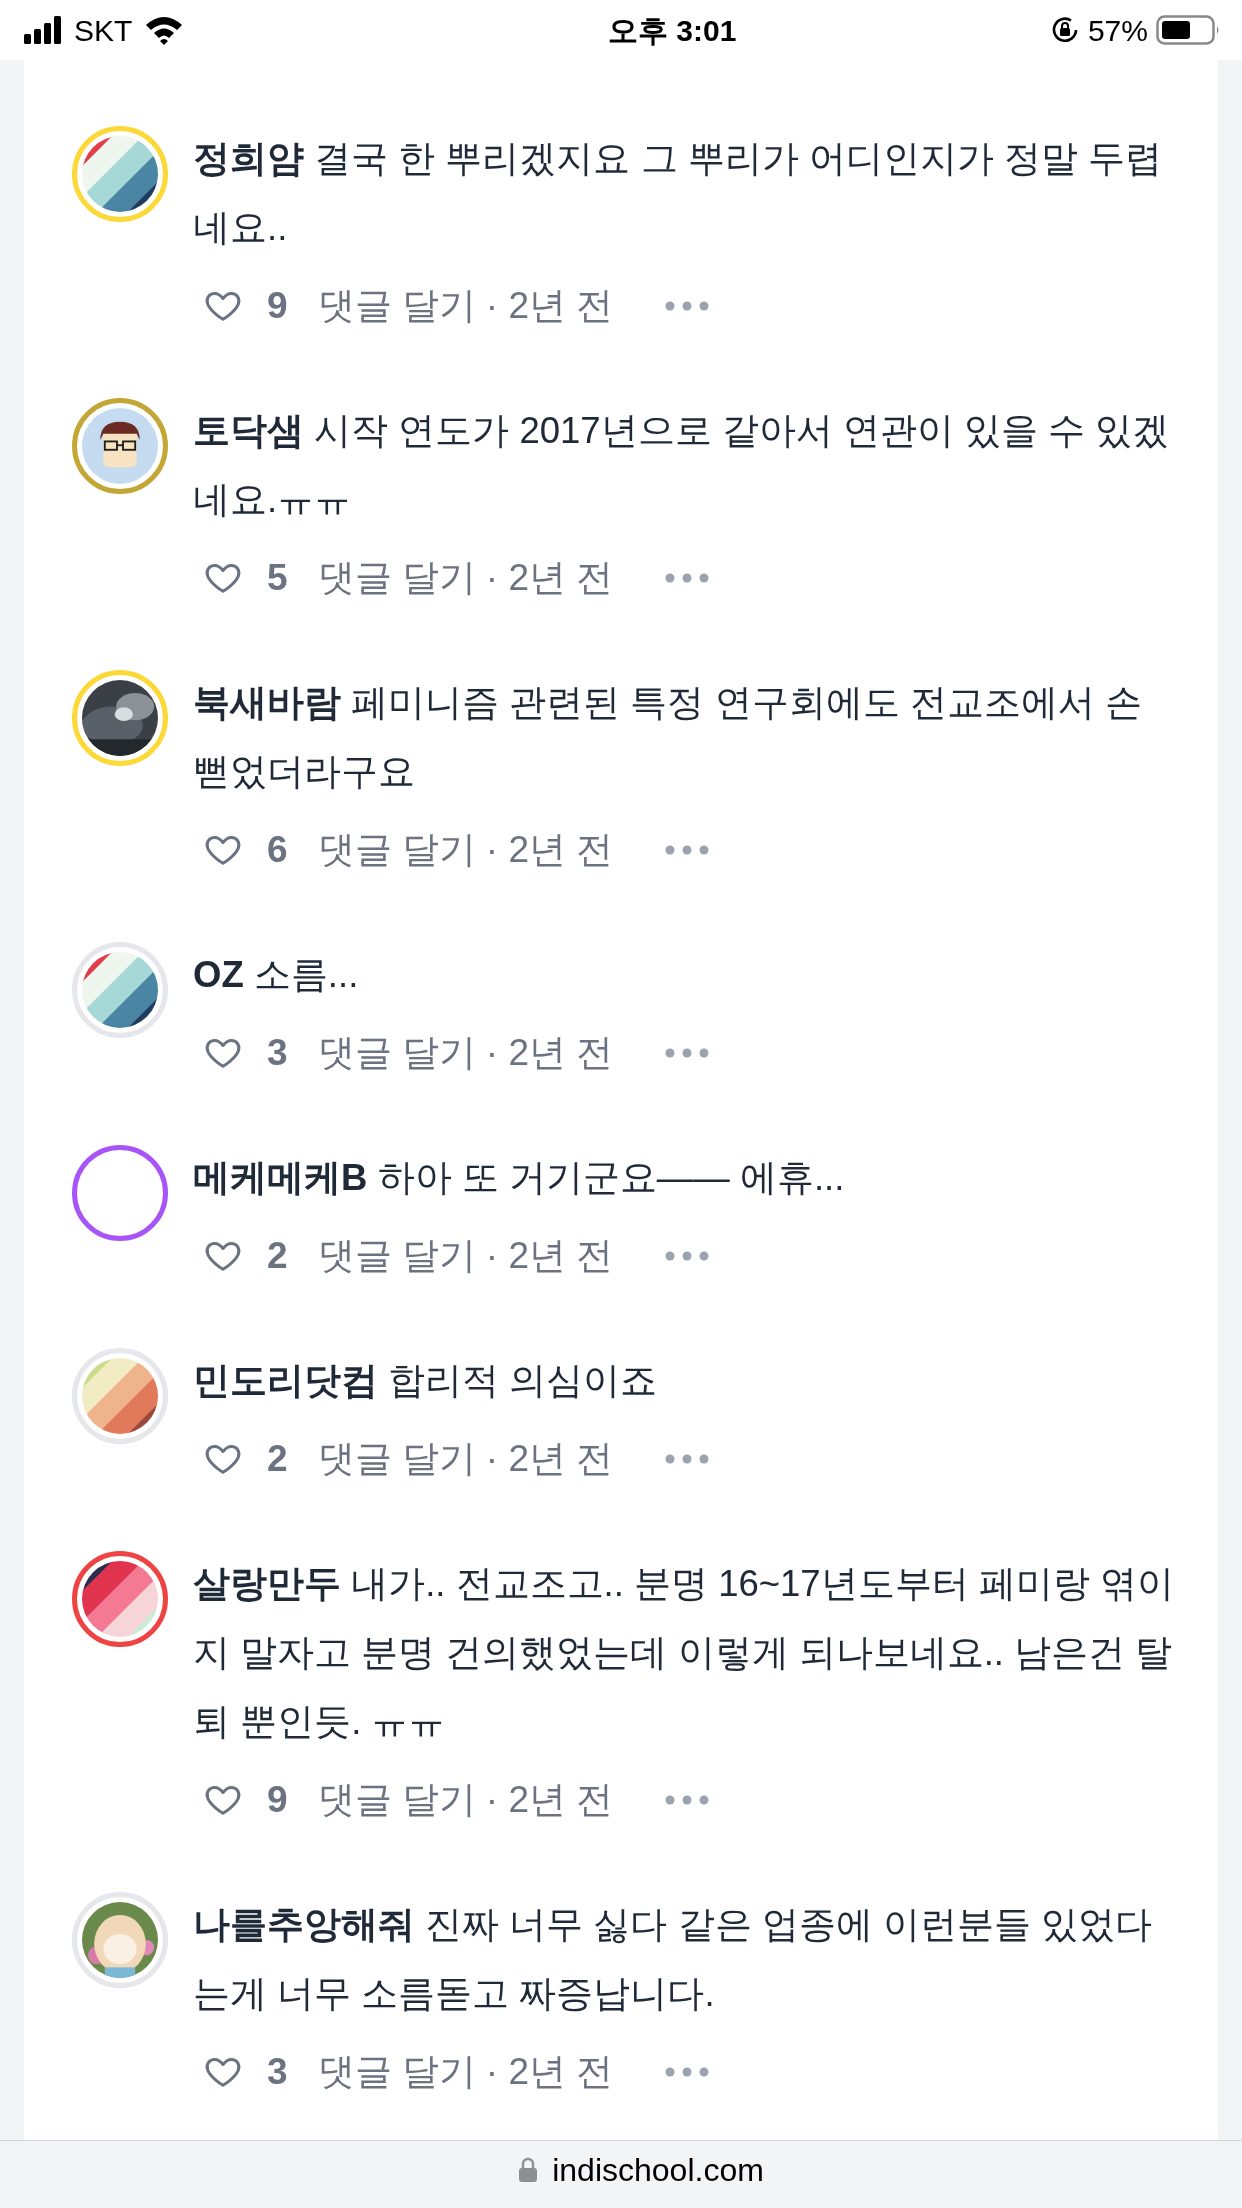 The width and height of the screenshot is (1242, 2208). Describe the element at coordinates (672, 30) in the screenshot. I see `clock: 오후 3:01` at that location.